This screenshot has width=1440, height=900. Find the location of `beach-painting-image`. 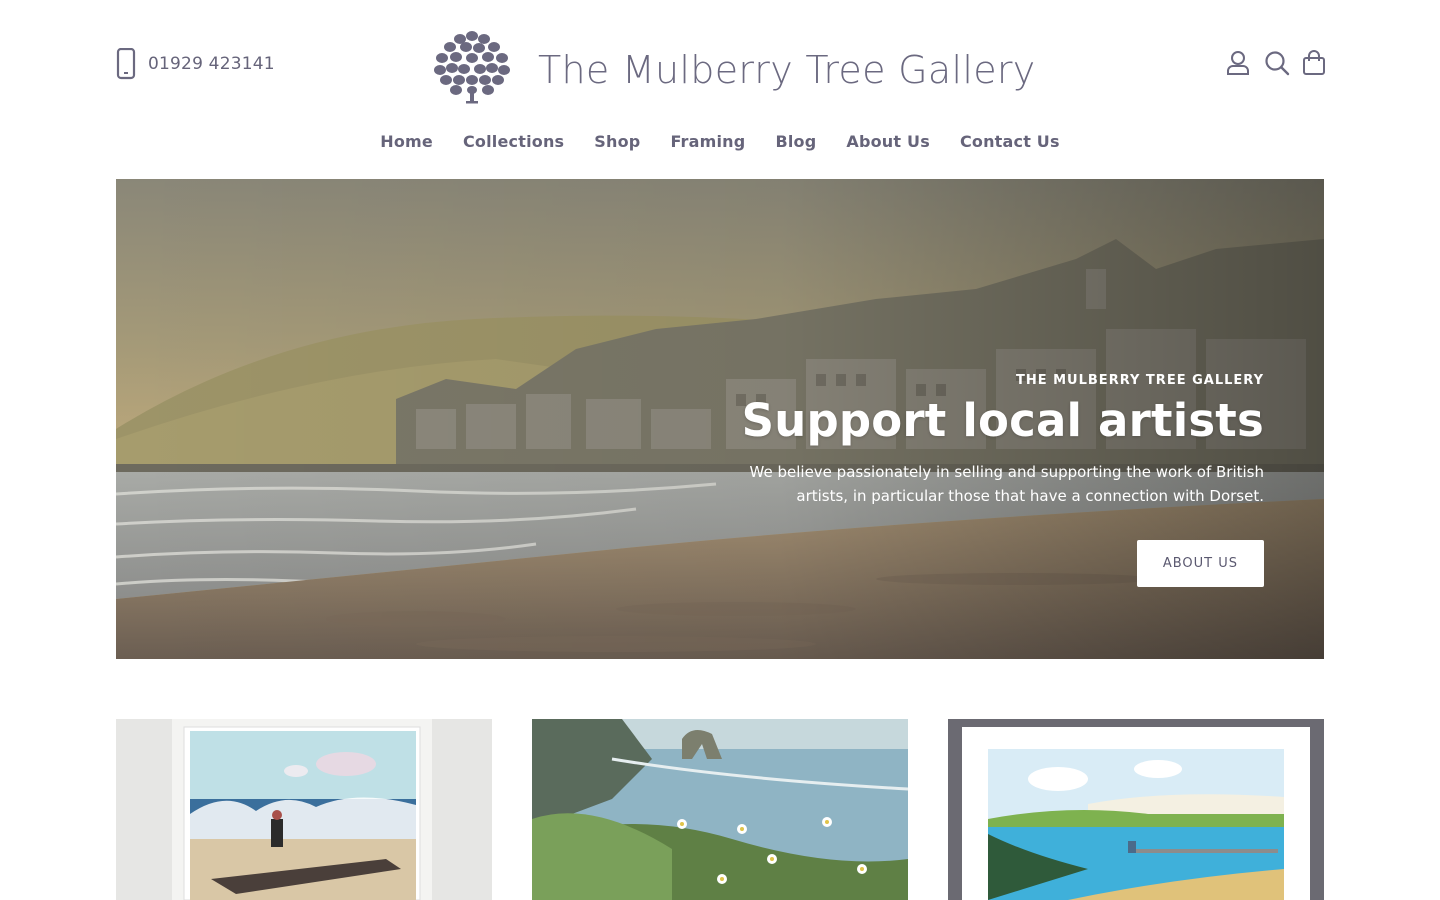

beach-painting-image is located at coordinates (304, 809).